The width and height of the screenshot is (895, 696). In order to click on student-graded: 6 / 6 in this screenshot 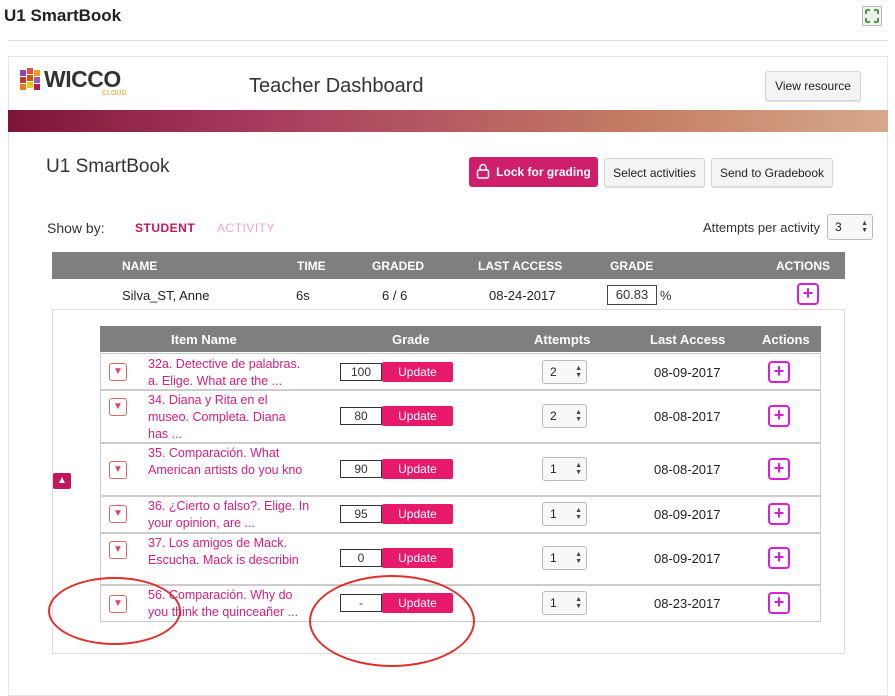, I will do `click(395, 295)`.